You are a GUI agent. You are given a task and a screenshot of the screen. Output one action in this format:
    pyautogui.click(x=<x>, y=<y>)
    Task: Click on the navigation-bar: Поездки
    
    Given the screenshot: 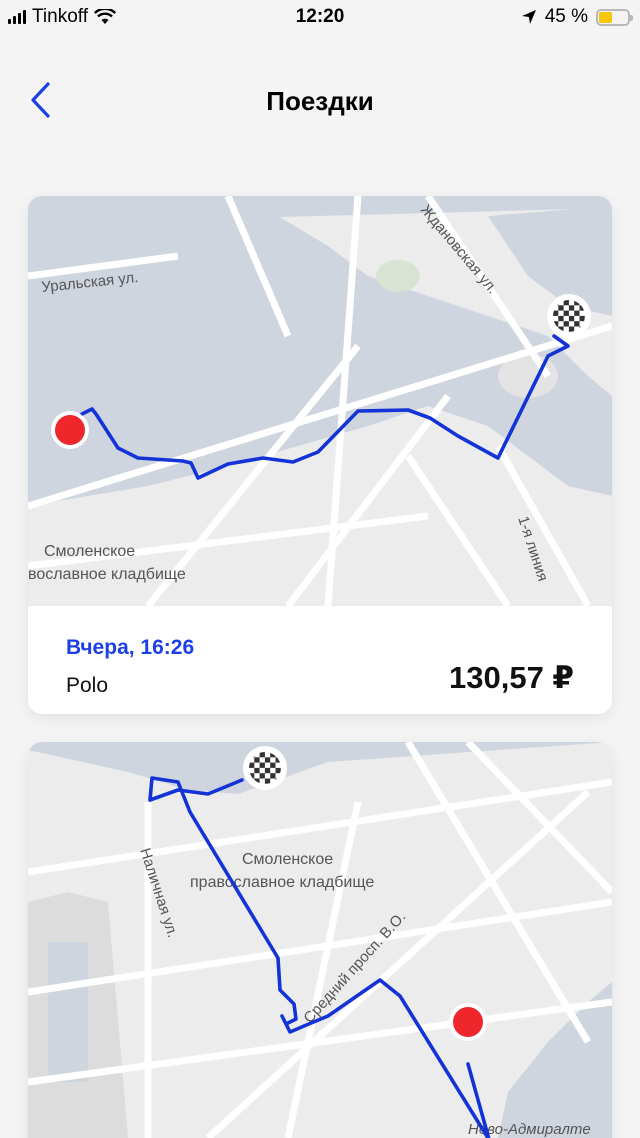 What is the action you would take?
    pyautogui.click(x=320, y=94)
    